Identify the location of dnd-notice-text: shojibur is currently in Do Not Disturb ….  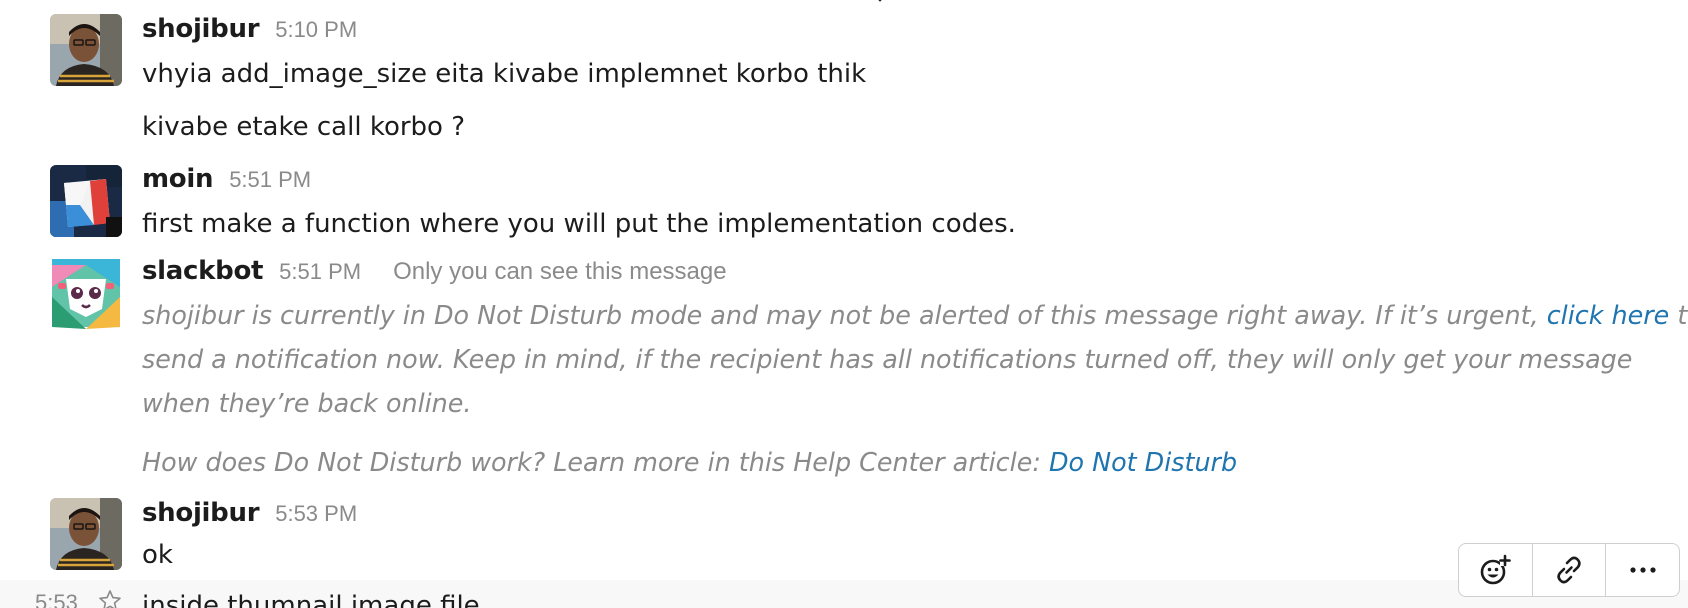
(844, 315).